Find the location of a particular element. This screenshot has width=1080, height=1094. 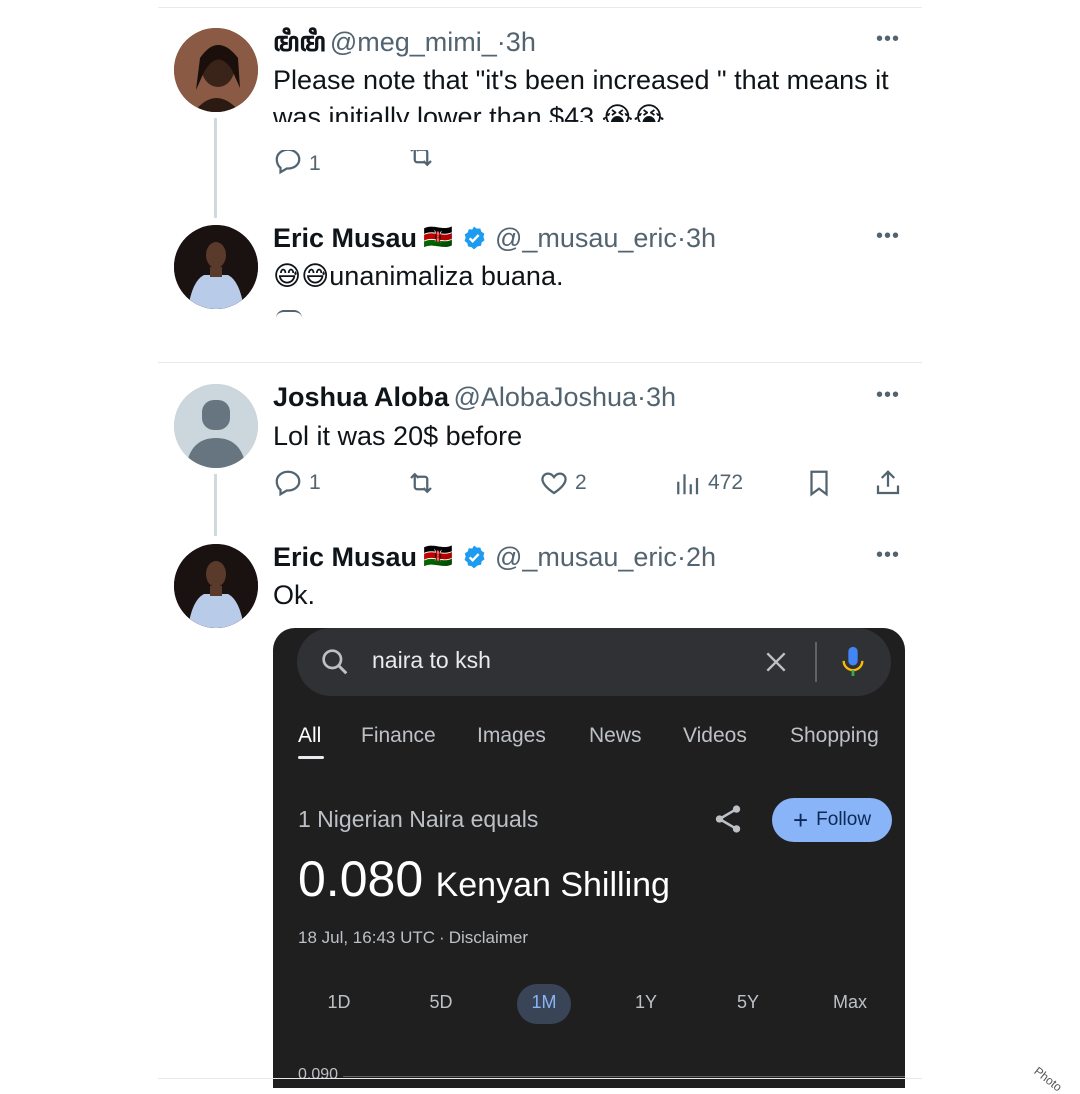

follow-label: Follow is located at coordinates (844, 819).